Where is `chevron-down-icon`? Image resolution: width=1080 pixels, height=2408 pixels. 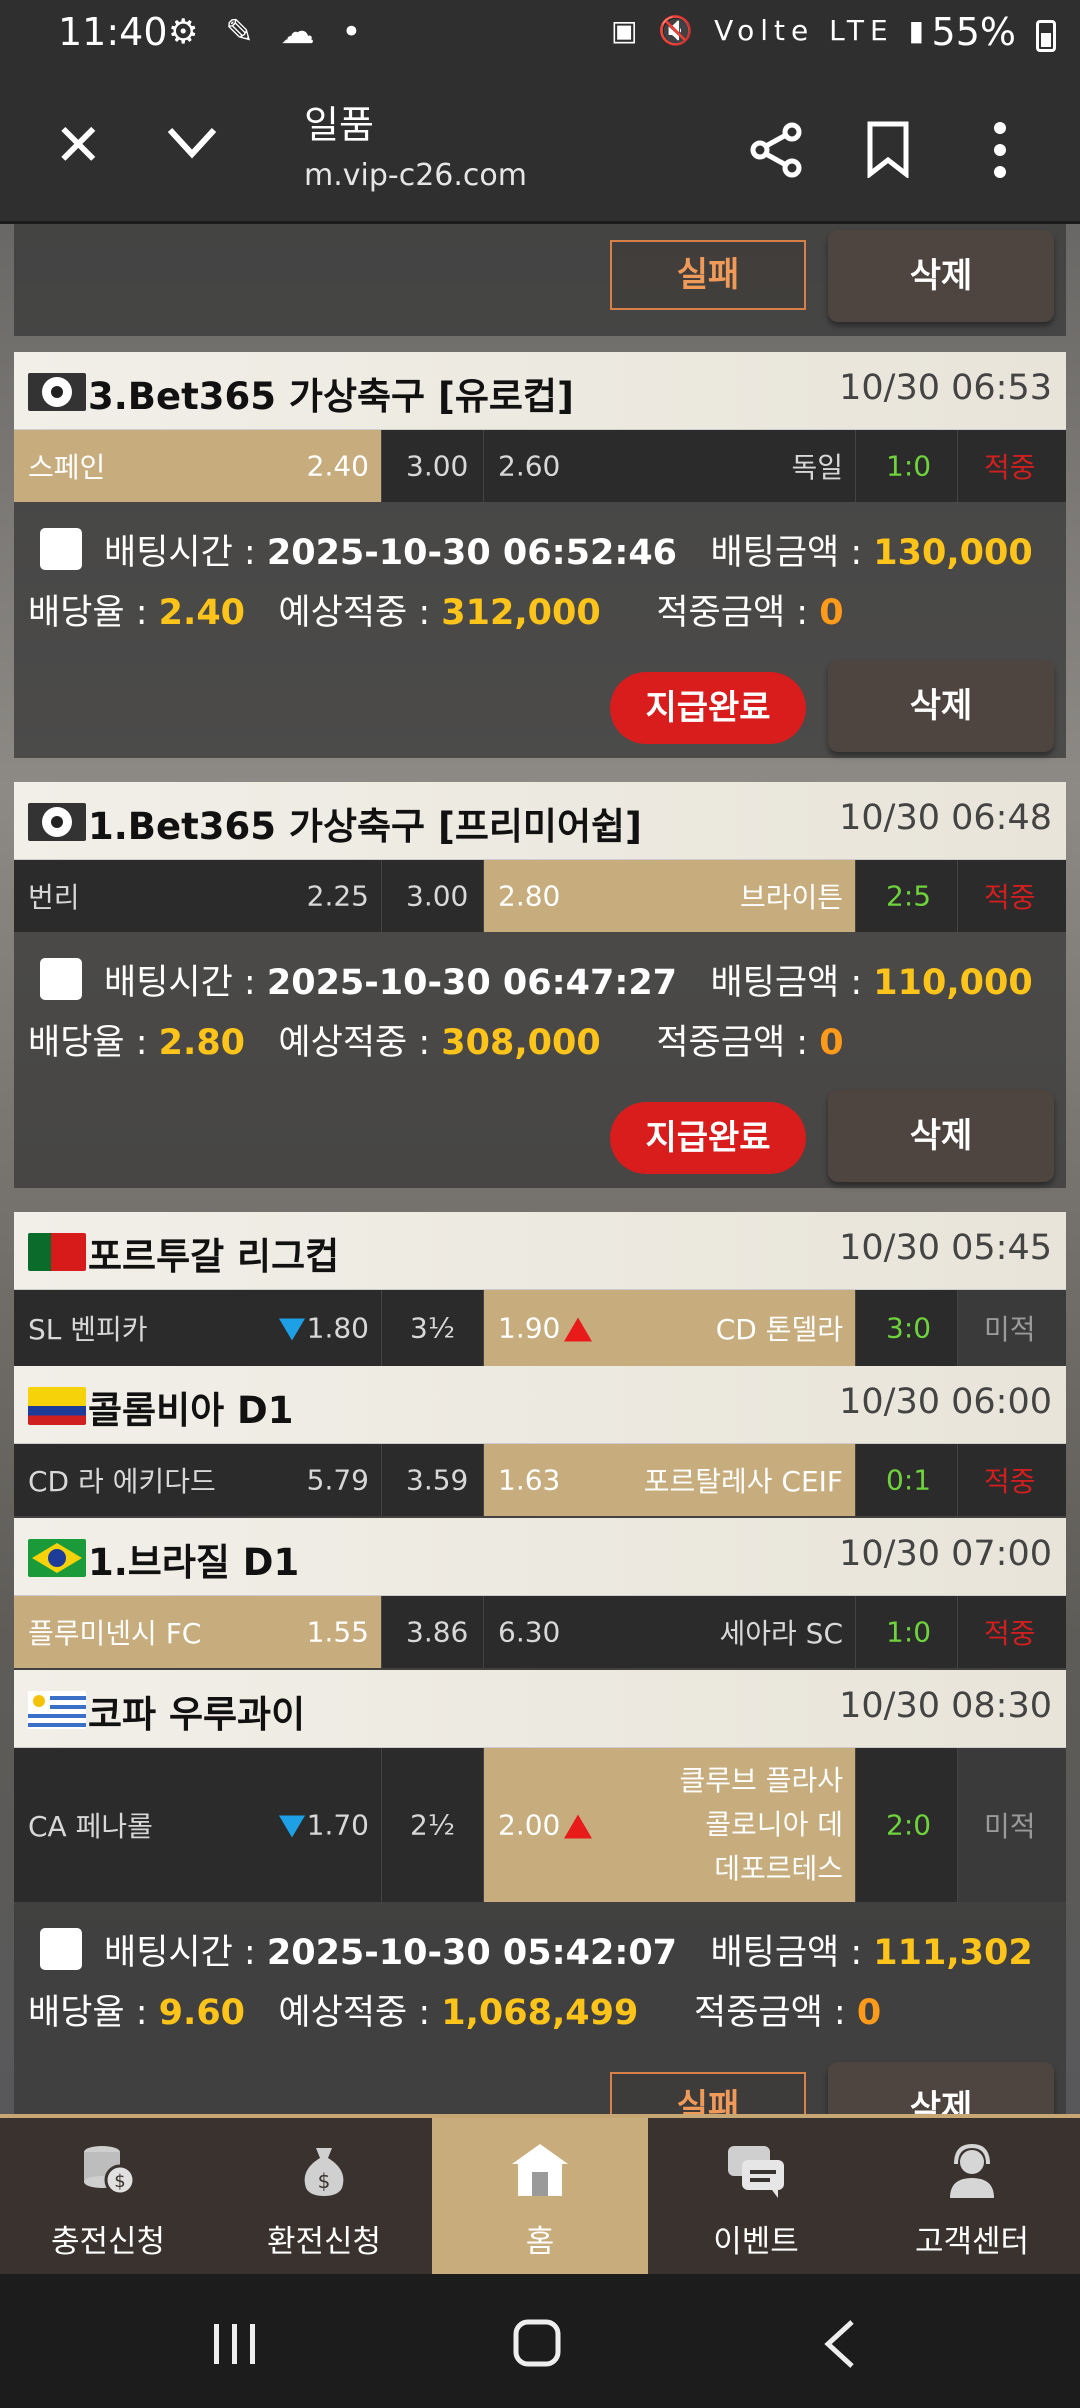
chevron-down-icon is located at coordinates (192, 142).